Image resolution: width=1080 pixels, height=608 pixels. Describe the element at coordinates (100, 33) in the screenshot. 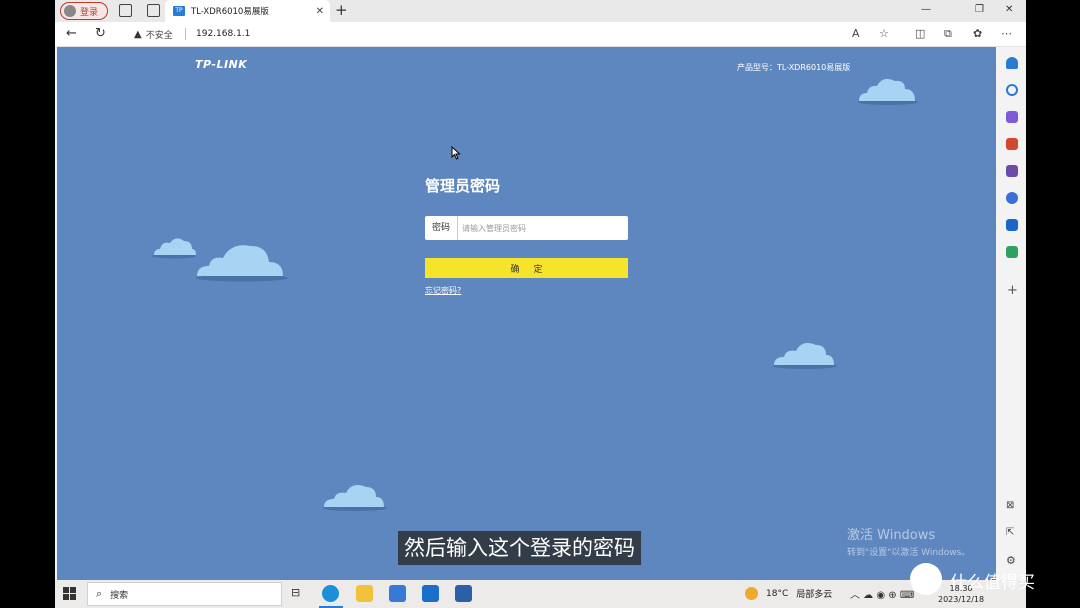

I see `refresh-icon: ↻` at that location.